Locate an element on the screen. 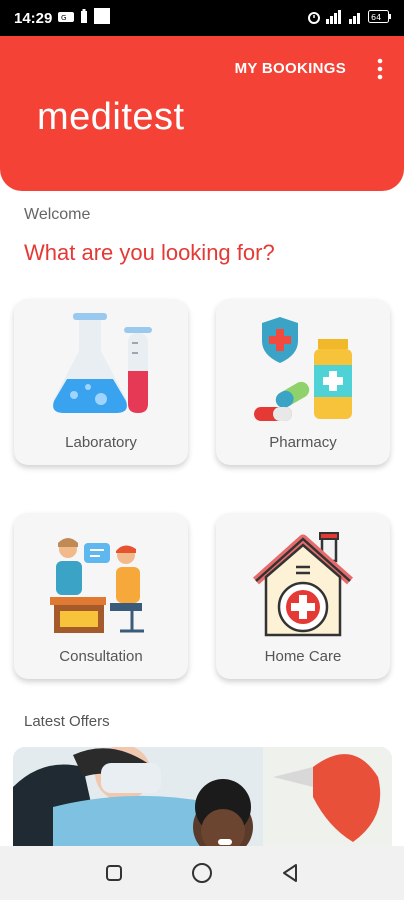 The width and height of the screenshot is (404, 900). svg-text: G is located at coordinates (63, 18).